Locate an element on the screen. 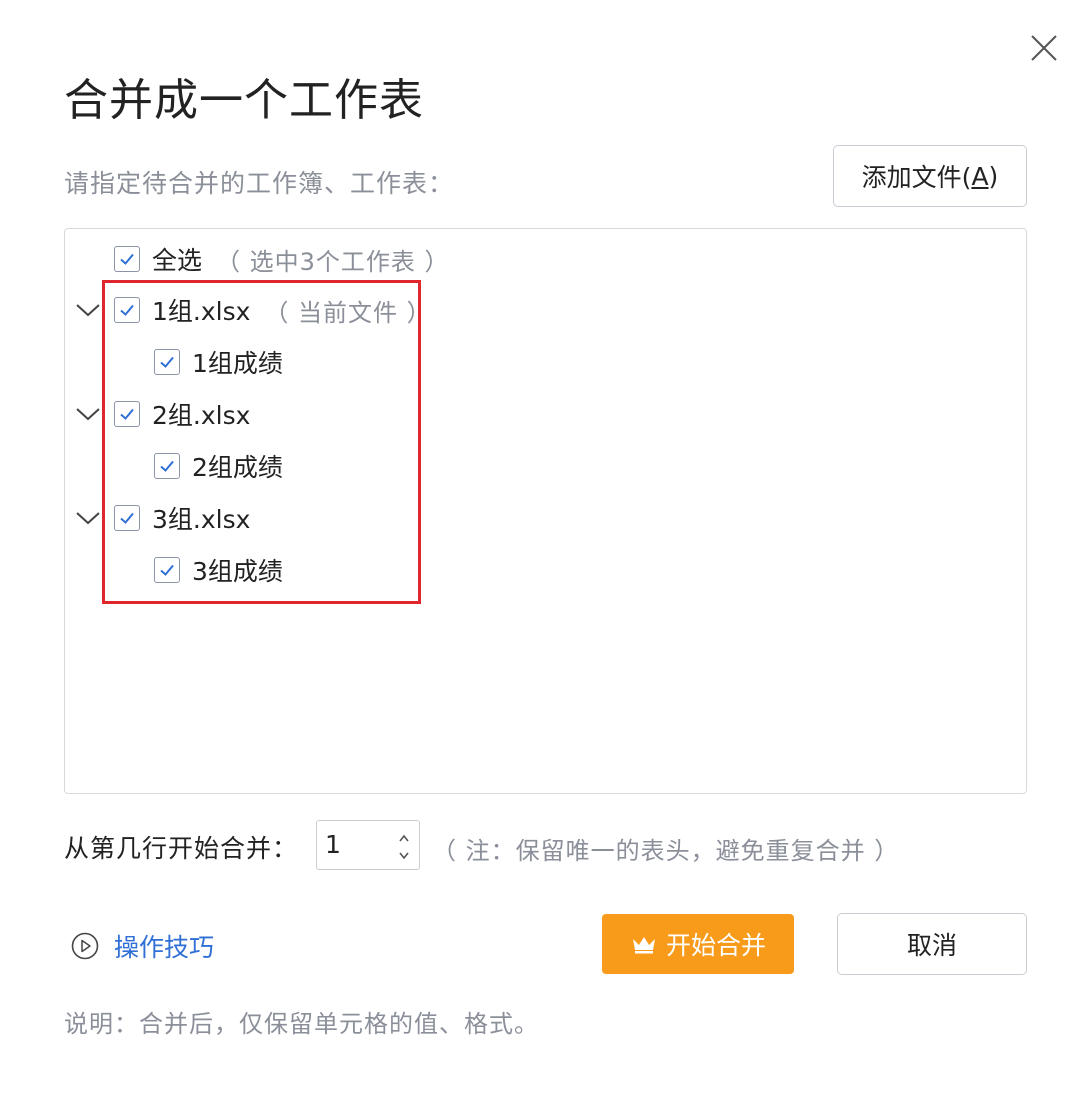 Image resolution: width=1092 pixels, height=1098 pixels. sheet-row-3: 3组成绩 is located at coordinates (218, 570).